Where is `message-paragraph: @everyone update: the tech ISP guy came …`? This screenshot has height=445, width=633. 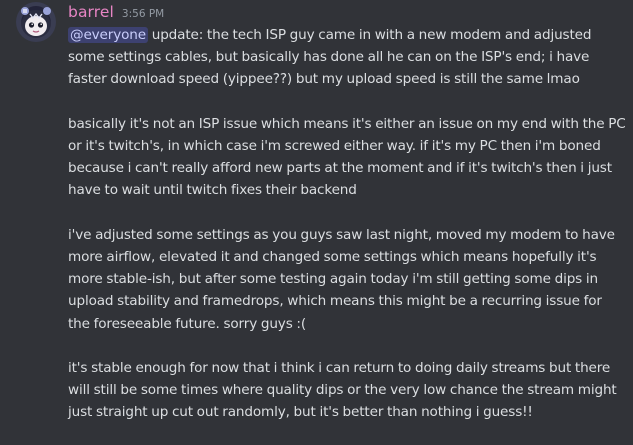
message-paragraph: @everyone update: the tech ISP guy came … is located at coordinates (347, 57).